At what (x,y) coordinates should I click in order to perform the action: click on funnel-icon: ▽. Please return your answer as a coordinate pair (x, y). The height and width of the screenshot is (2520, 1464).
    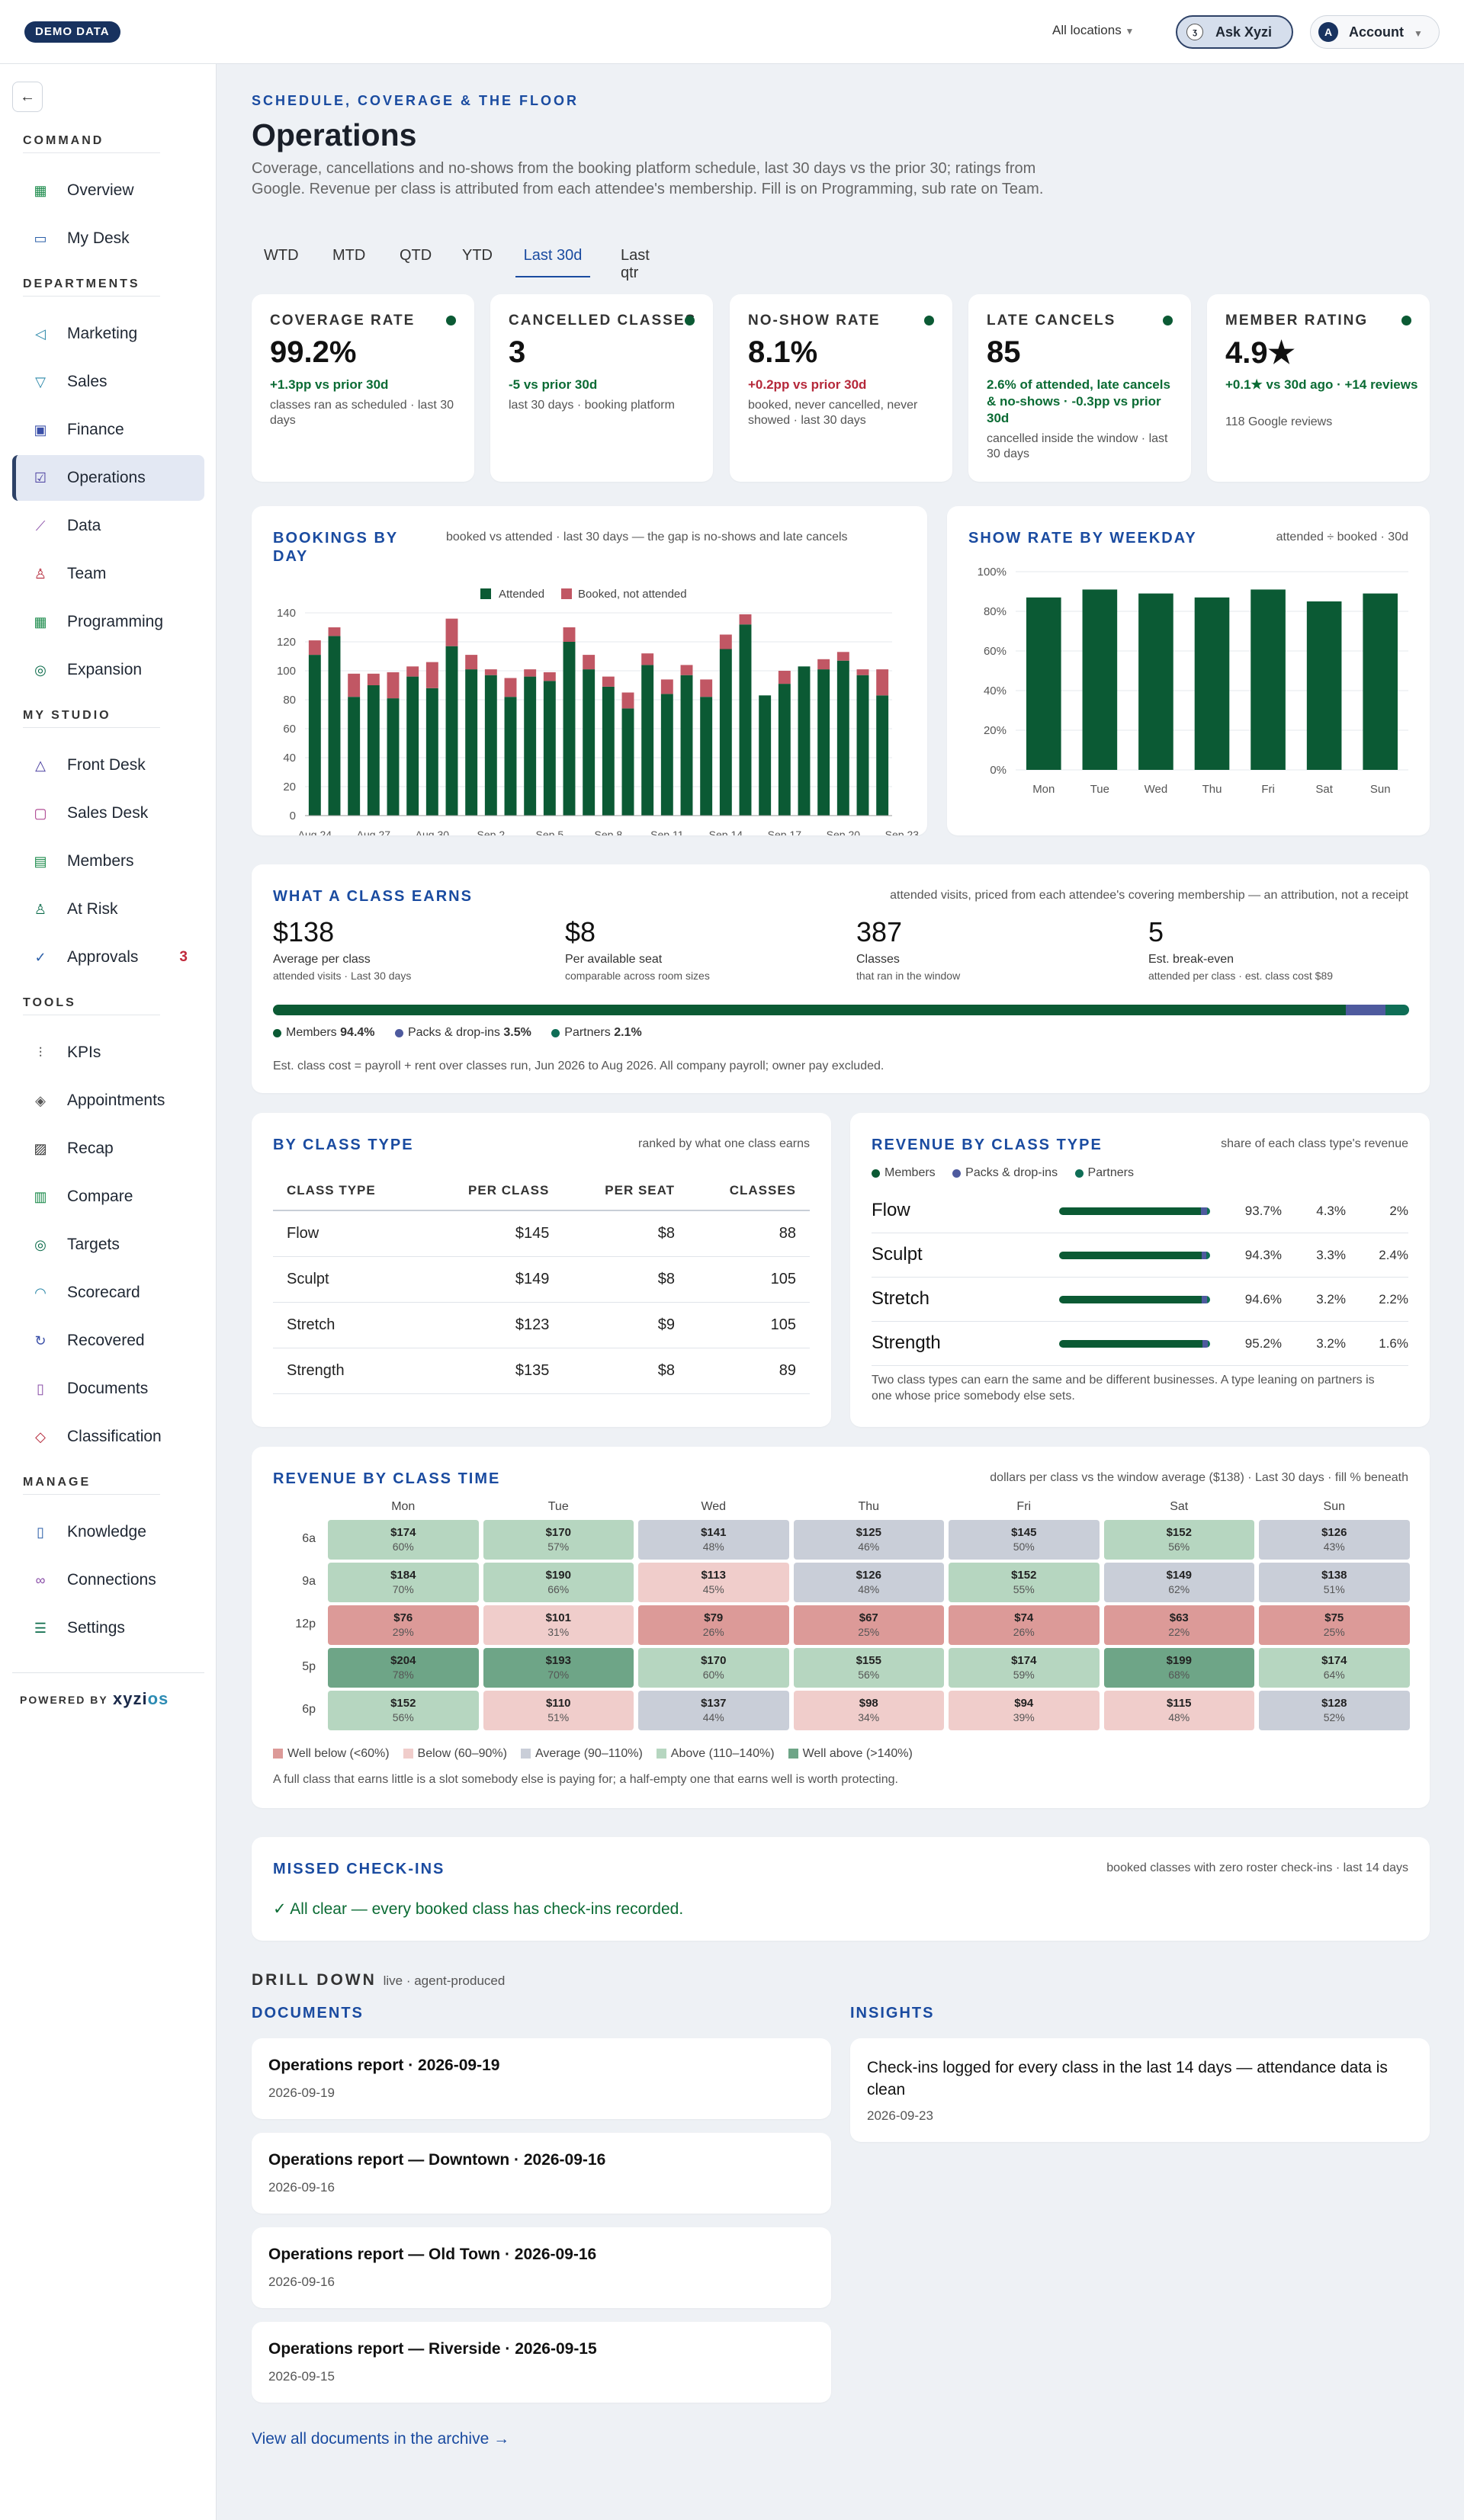
    Looking at the image, I should click on (40, 382).